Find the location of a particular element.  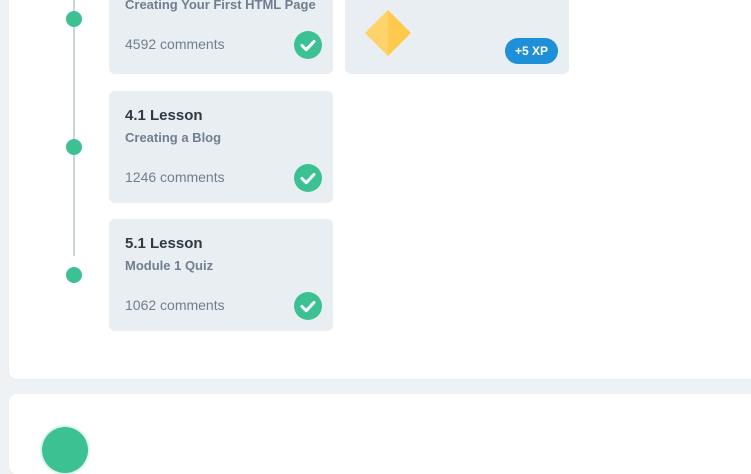

timeline-line is located at coordinates (74, 128).